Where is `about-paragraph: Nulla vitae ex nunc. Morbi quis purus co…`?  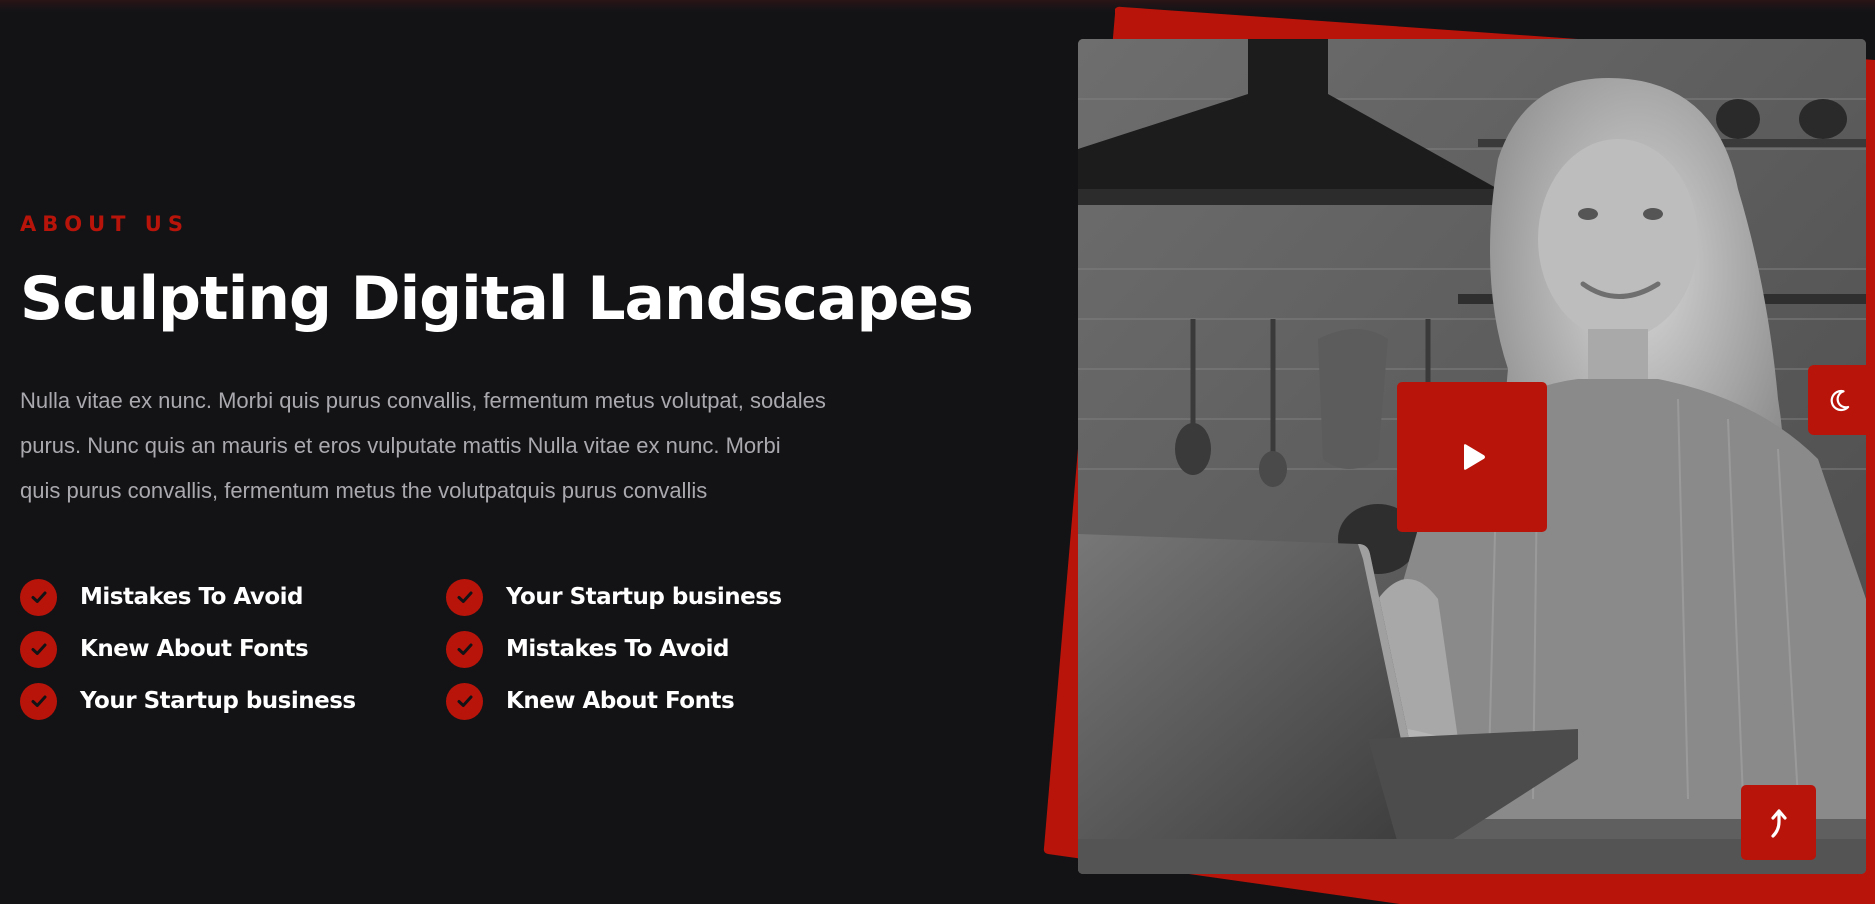
about-paragraph: Nulla vitae ex nunc. Morbi quis purus co… is located at coordinates (470, 445).